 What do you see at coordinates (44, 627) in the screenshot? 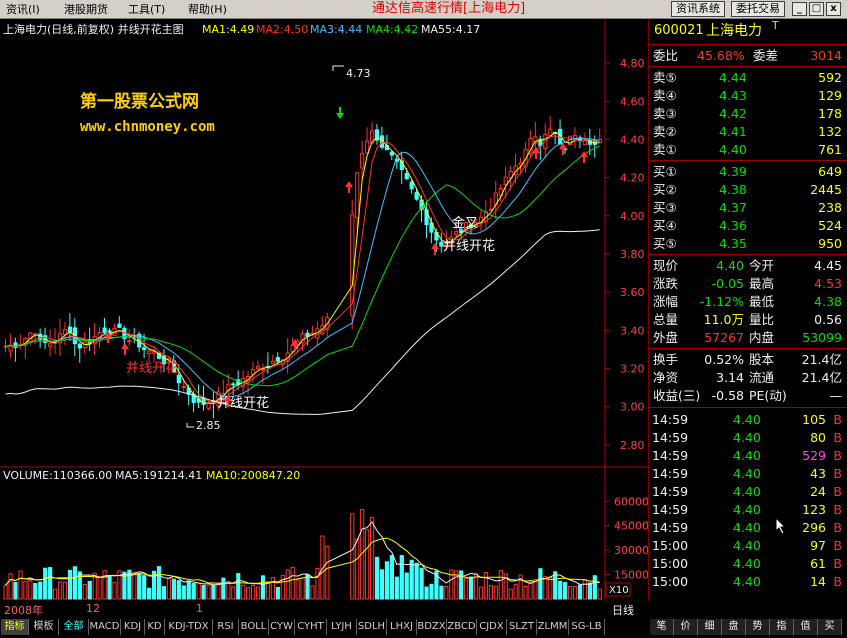
I see `indicator-tab: 模板` at bounding box center [44, 627].